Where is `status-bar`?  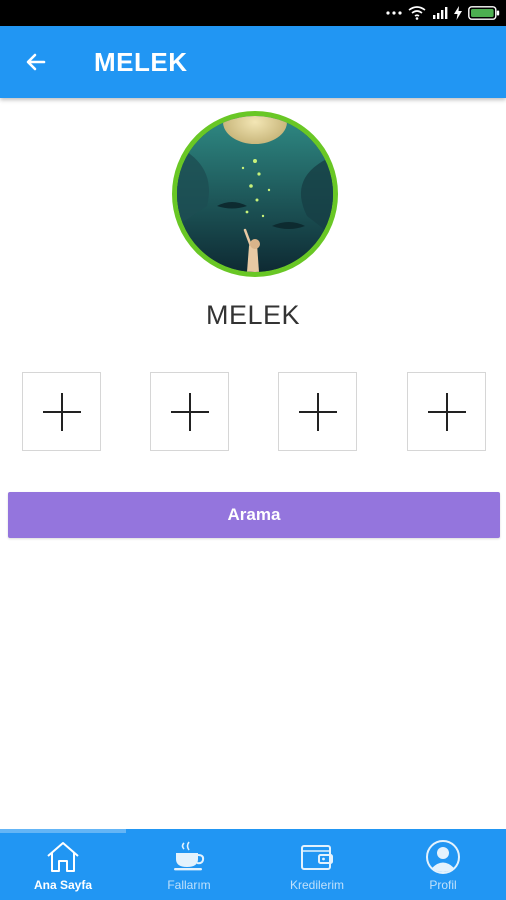 status-bar is located at coordinates (253, 13).